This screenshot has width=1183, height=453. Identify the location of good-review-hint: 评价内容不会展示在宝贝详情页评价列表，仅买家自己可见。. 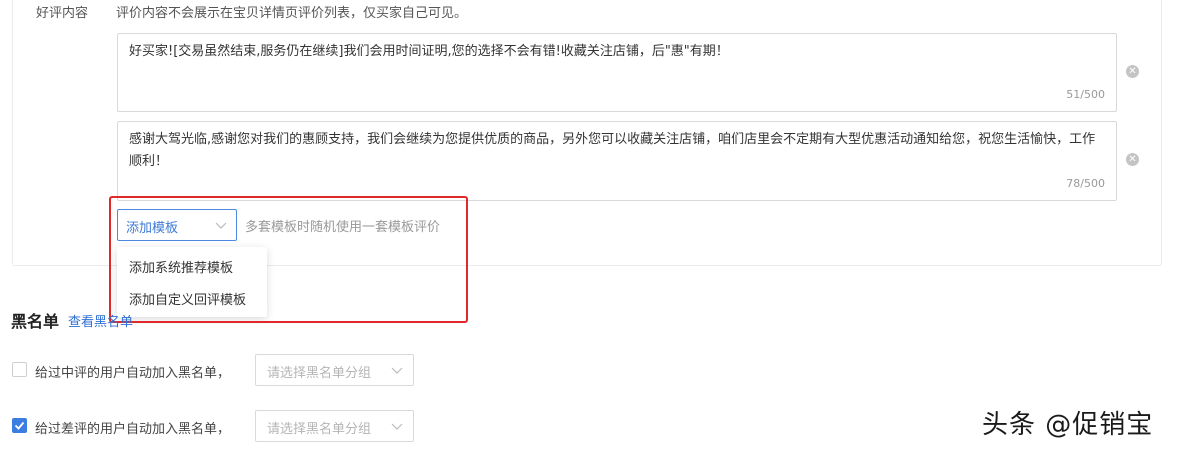
(292, 13).